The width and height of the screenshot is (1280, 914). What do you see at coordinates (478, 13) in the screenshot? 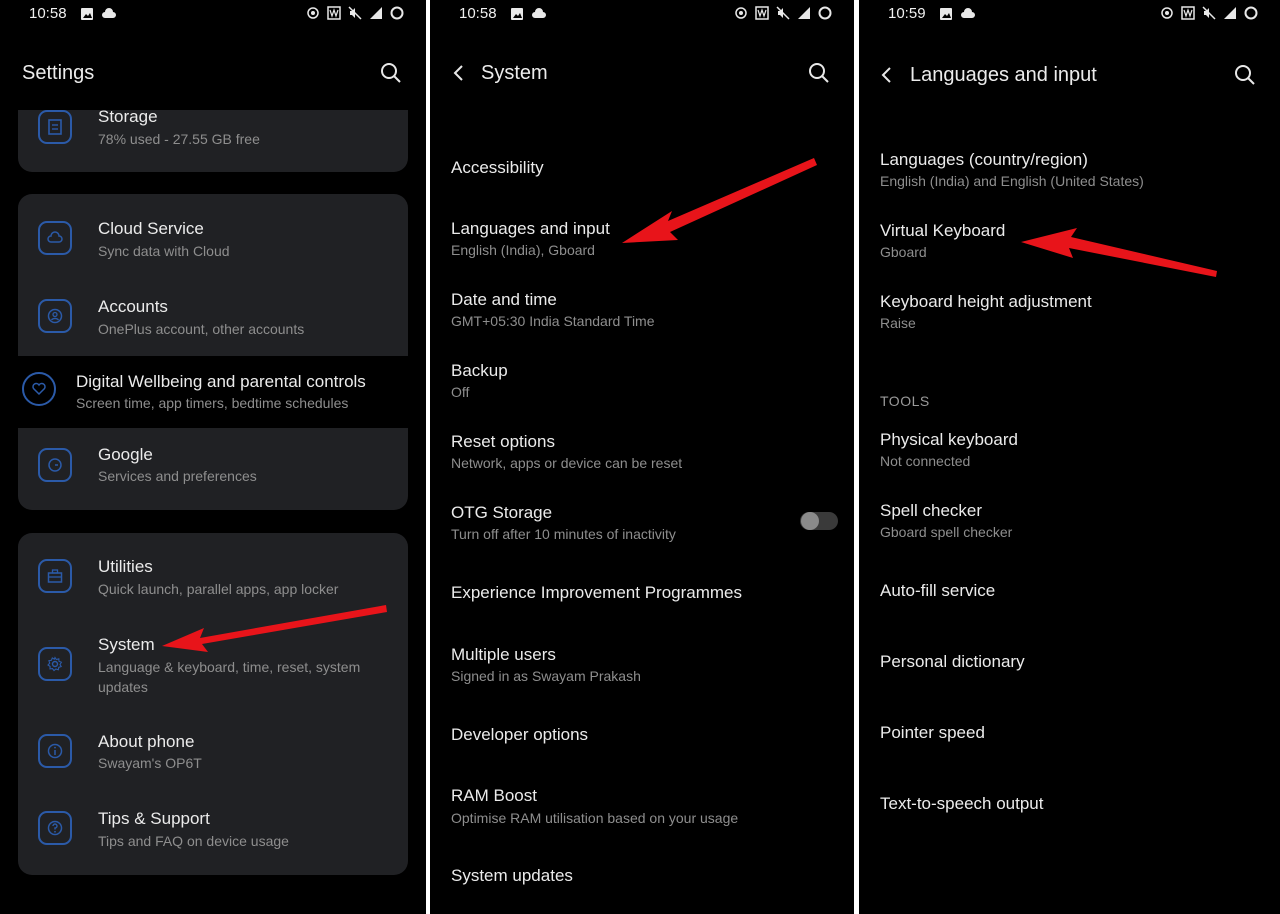
I see `status-time: 10:58` at bounding box center [478, 13].